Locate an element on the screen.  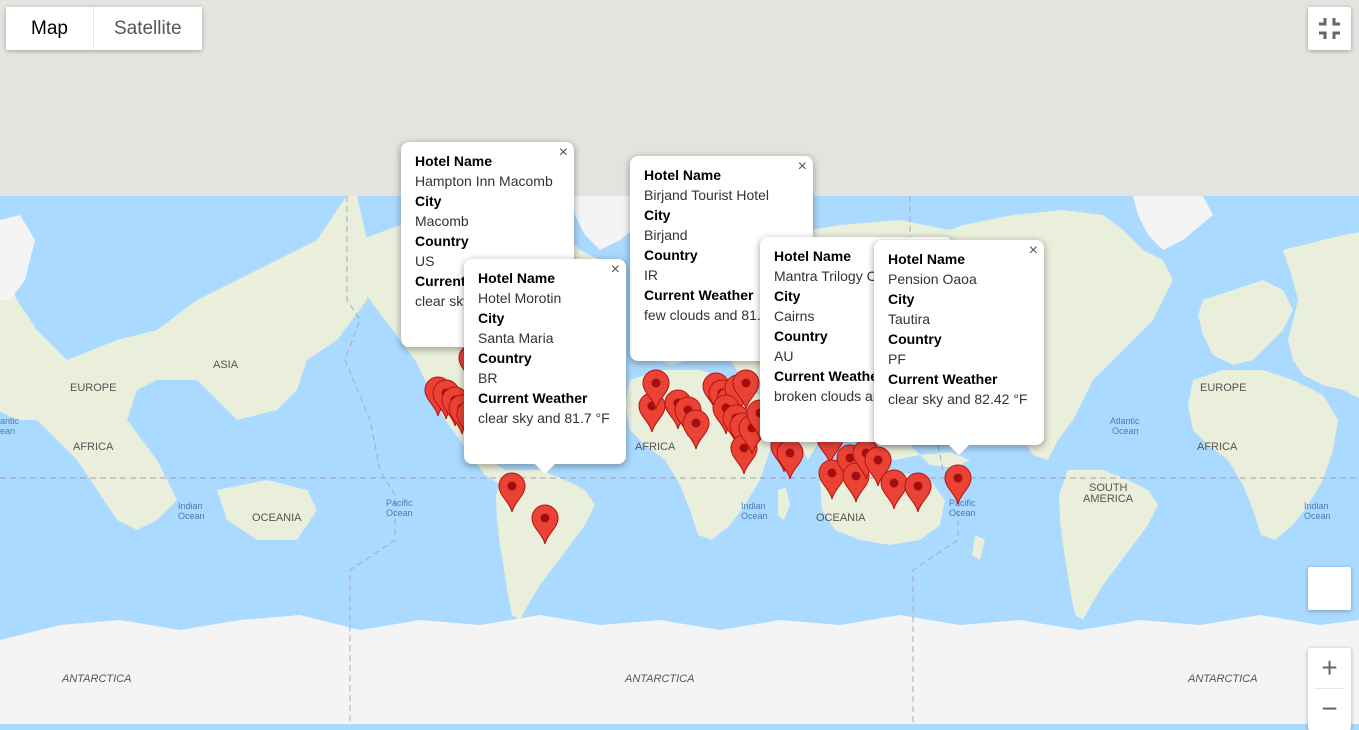
exit-fullscreen-icon is located at coordinates (1329, 28).